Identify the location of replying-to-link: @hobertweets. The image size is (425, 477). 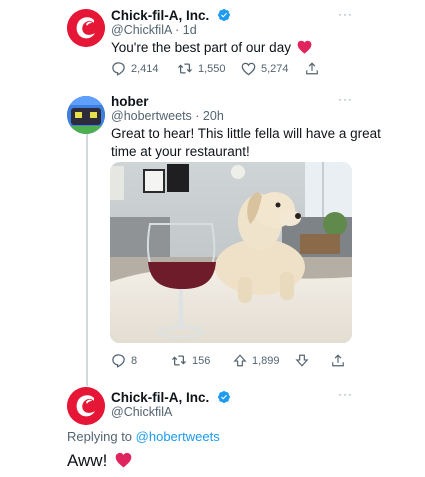
(178, 436).